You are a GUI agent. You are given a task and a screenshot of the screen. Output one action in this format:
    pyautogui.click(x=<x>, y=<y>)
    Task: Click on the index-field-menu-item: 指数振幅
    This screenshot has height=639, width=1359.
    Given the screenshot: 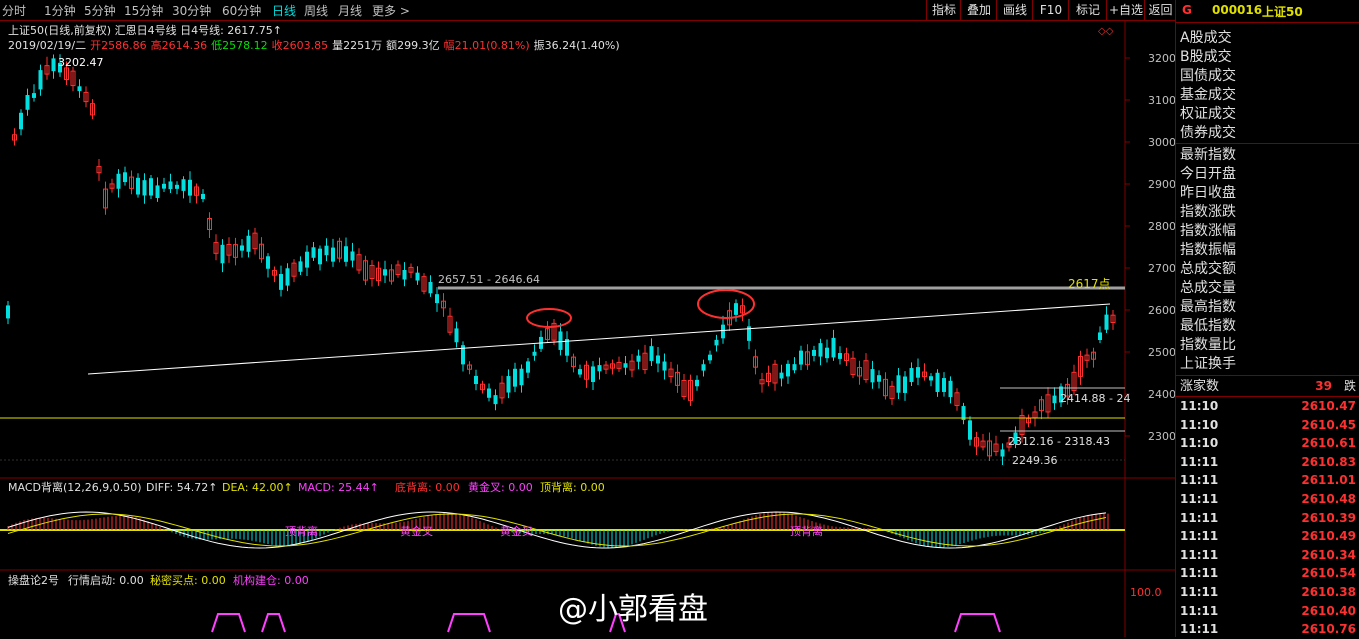 What is the action you would take?
    pyautogui.click(x=1208, y=250)
    